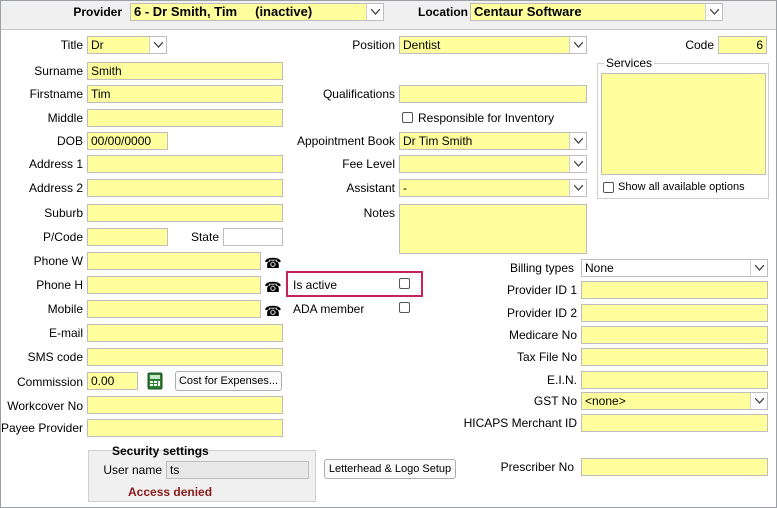 The width and height of the screenshot is (777, 508). I want to click on username-label: User name, so click(132, 470).